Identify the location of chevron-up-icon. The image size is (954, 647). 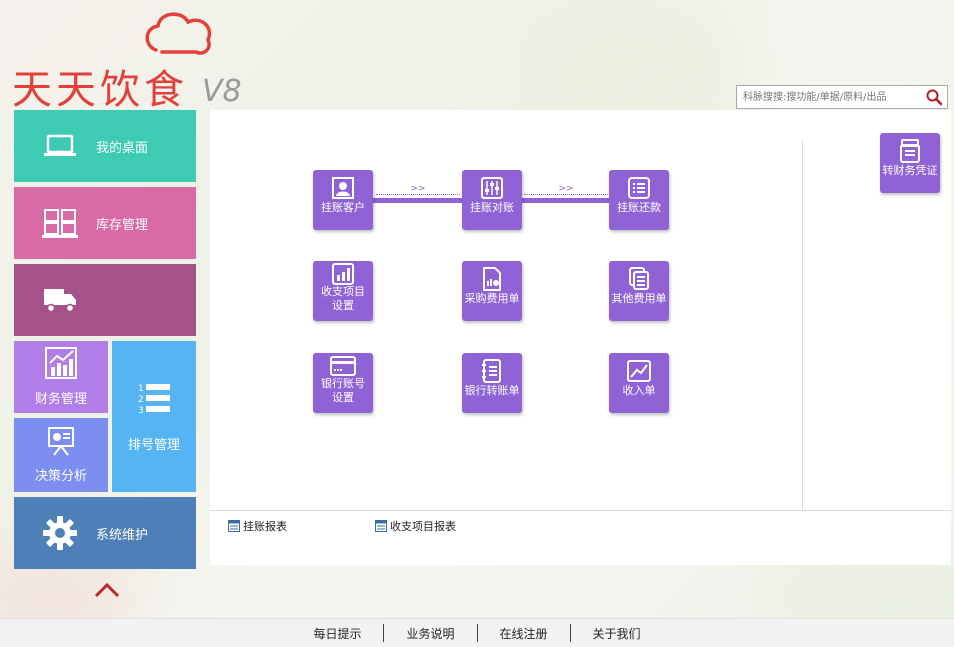
(107, 590).